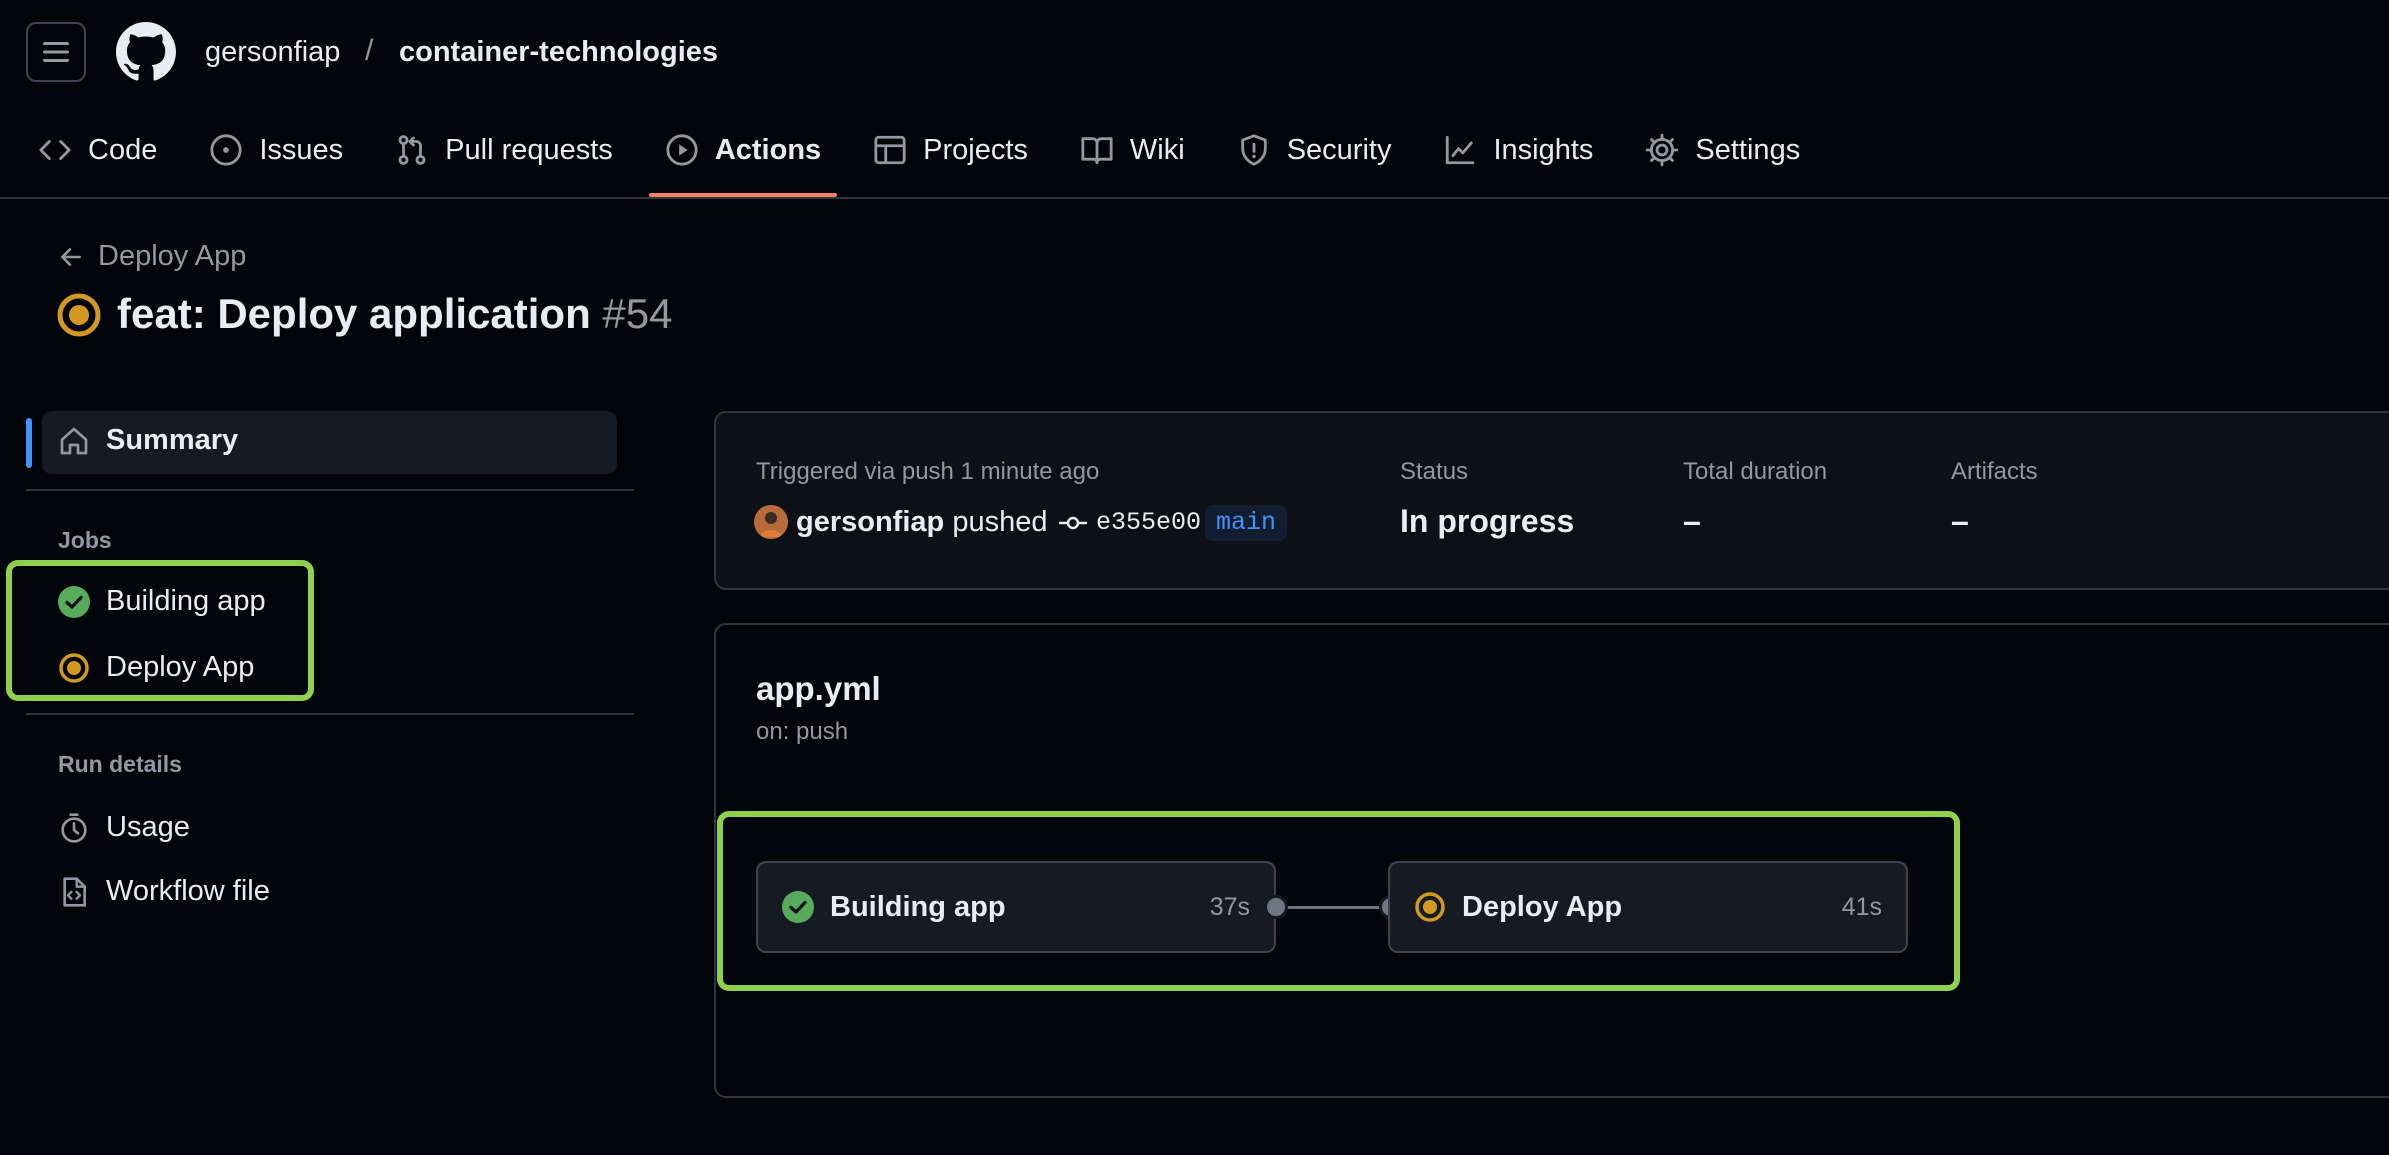 Image resolution: width=2389 pixels, height=1155 pixels. I want to click on table-icon, so click(890, 150).